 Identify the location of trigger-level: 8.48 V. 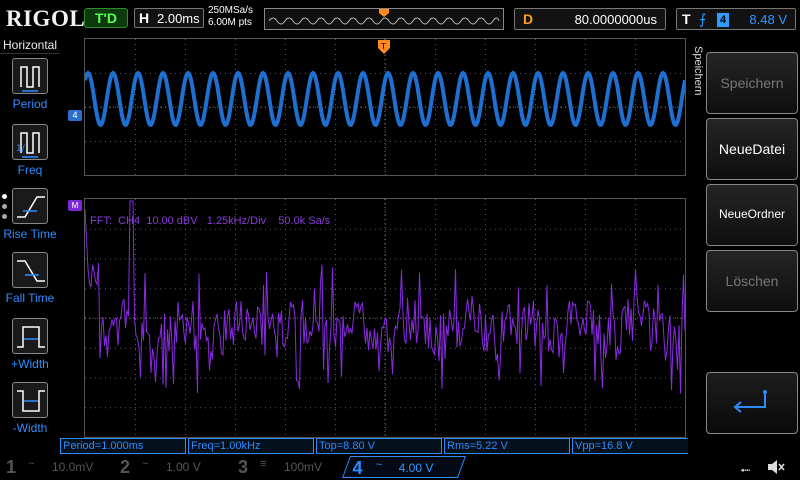
(768, 19).